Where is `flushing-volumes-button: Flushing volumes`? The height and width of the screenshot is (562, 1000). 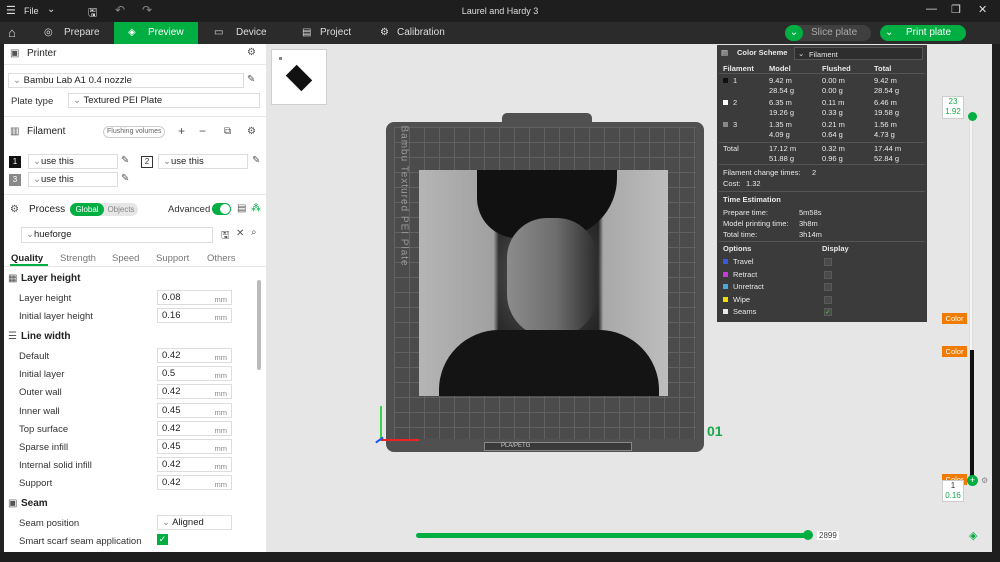
flushing-volumes-button: Flushing volumes is located at coordinates (134, 132).